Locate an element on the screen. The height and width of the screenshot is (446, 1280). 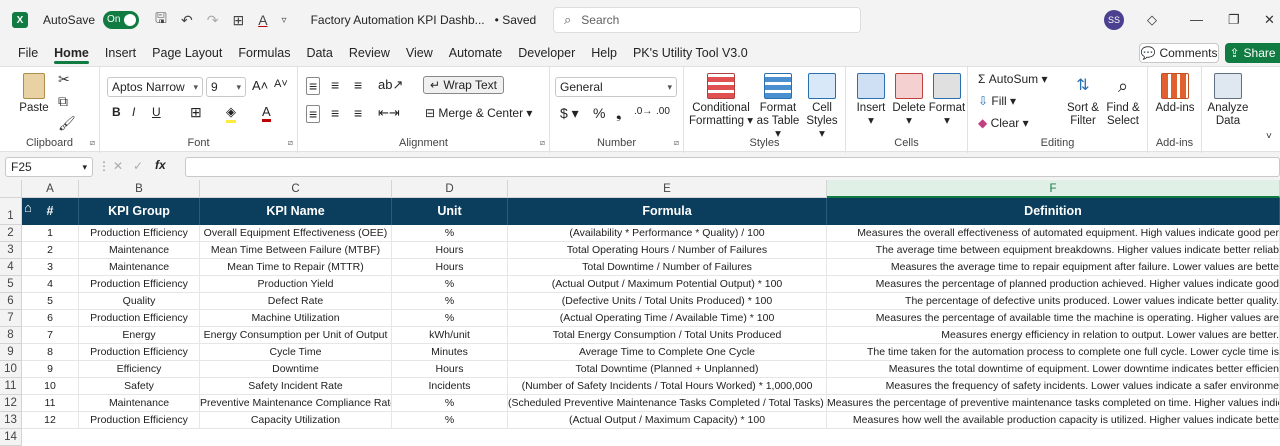
column-header: C is located at coordinates (296, 189).